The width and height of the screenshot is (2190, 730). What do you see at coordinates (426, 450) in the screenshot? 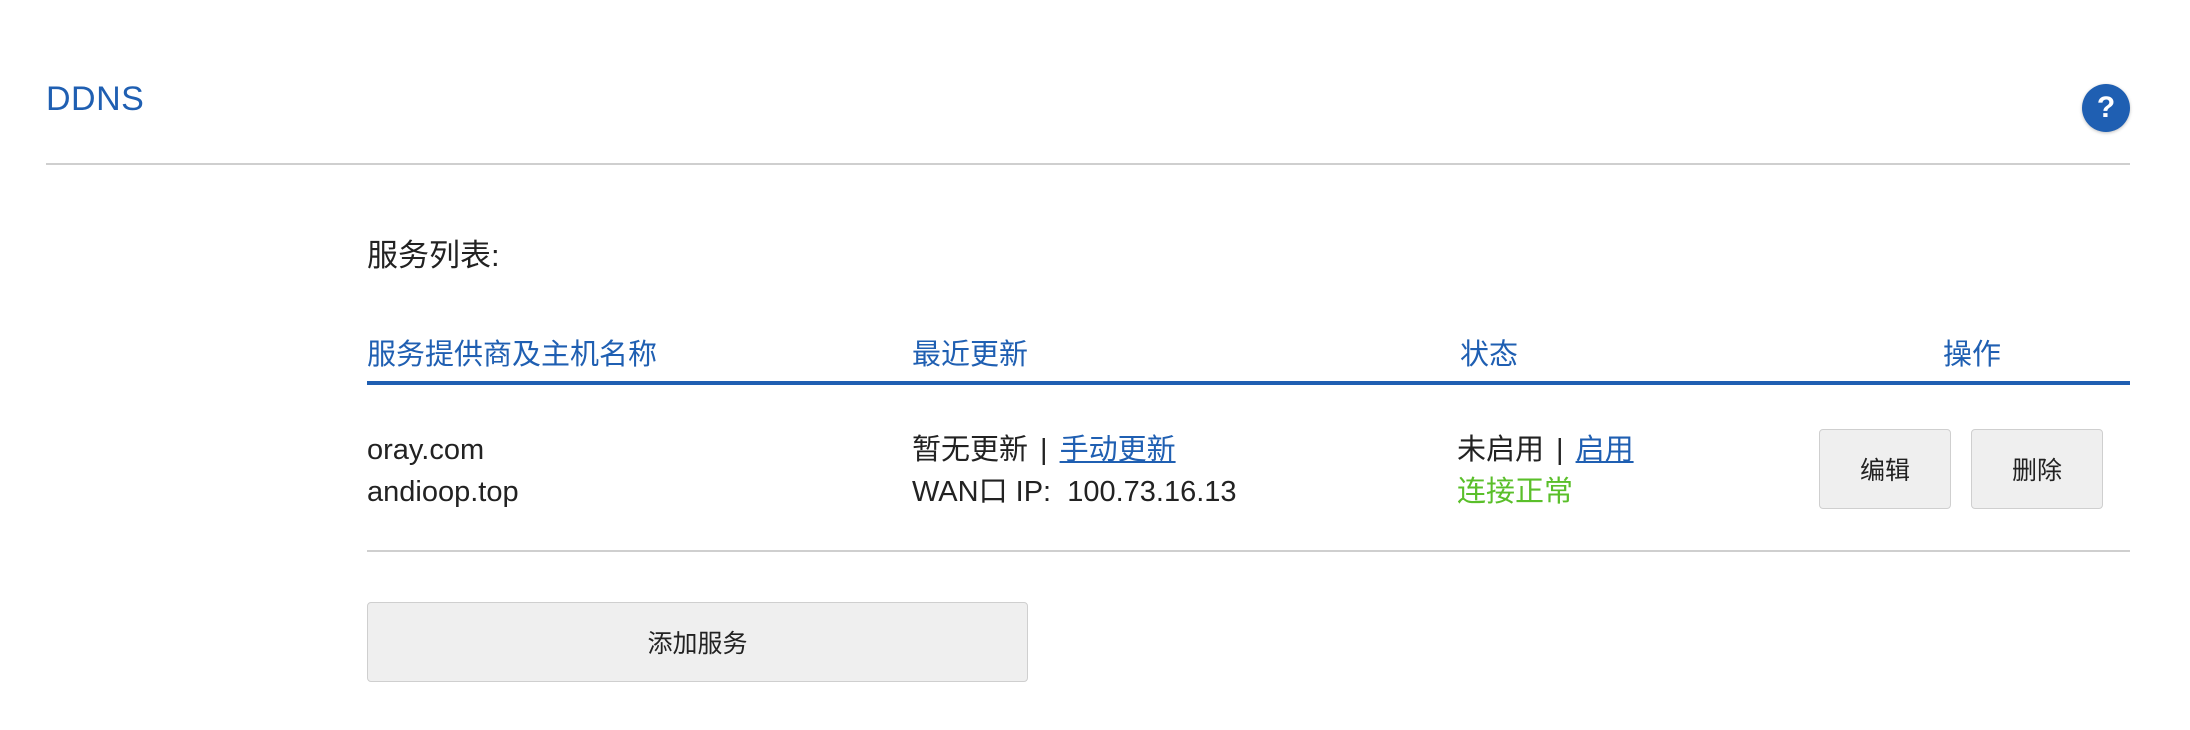
I see `provider-name: oray.com` at bounding box center [426, 450].